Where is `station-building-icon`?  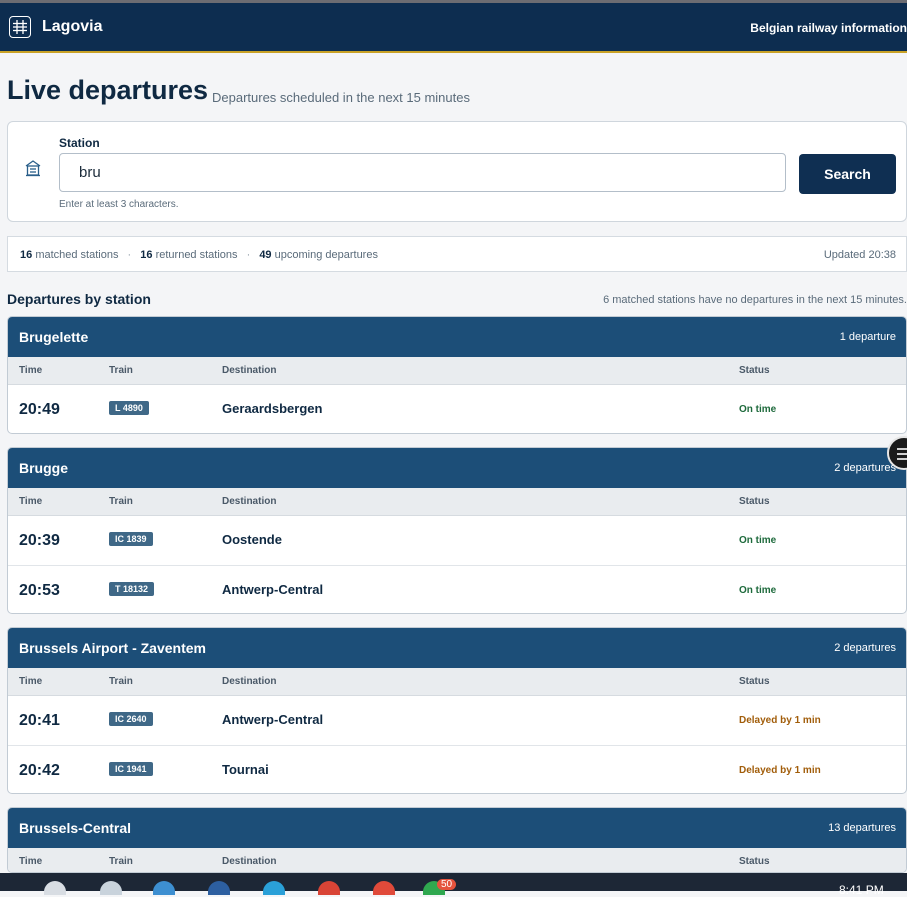 station-building-icon is located at coordinates (33, 170).